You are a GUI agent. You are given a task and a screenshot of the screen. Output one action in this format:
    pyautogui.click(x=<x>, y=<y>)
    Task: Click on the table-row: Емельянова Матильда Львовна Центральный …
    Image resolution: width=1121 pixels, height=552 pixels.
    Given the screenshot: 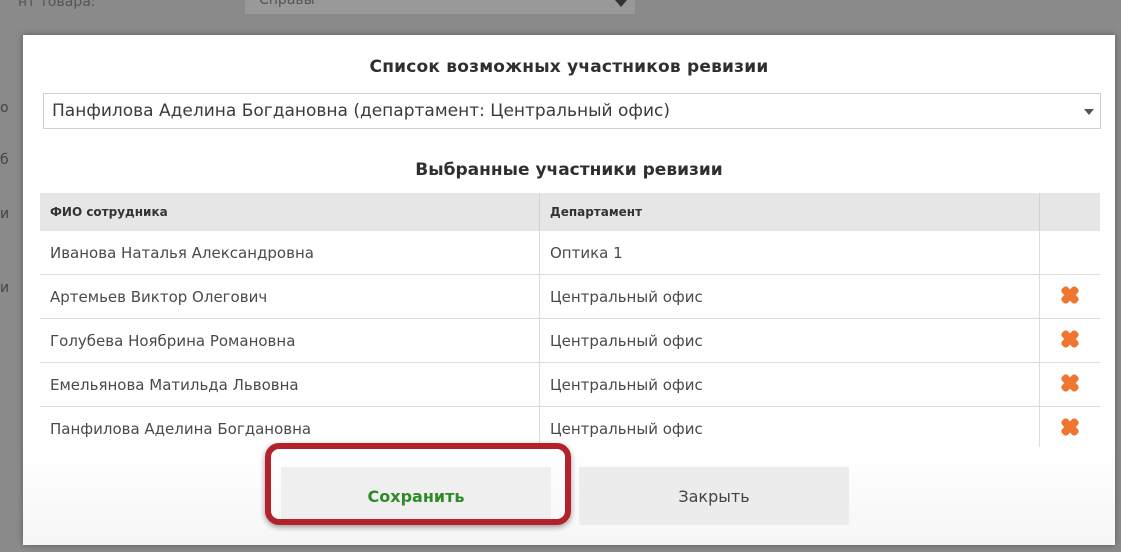 What is the action you would take?
    pyautogui.click(x=570, y=384)
    